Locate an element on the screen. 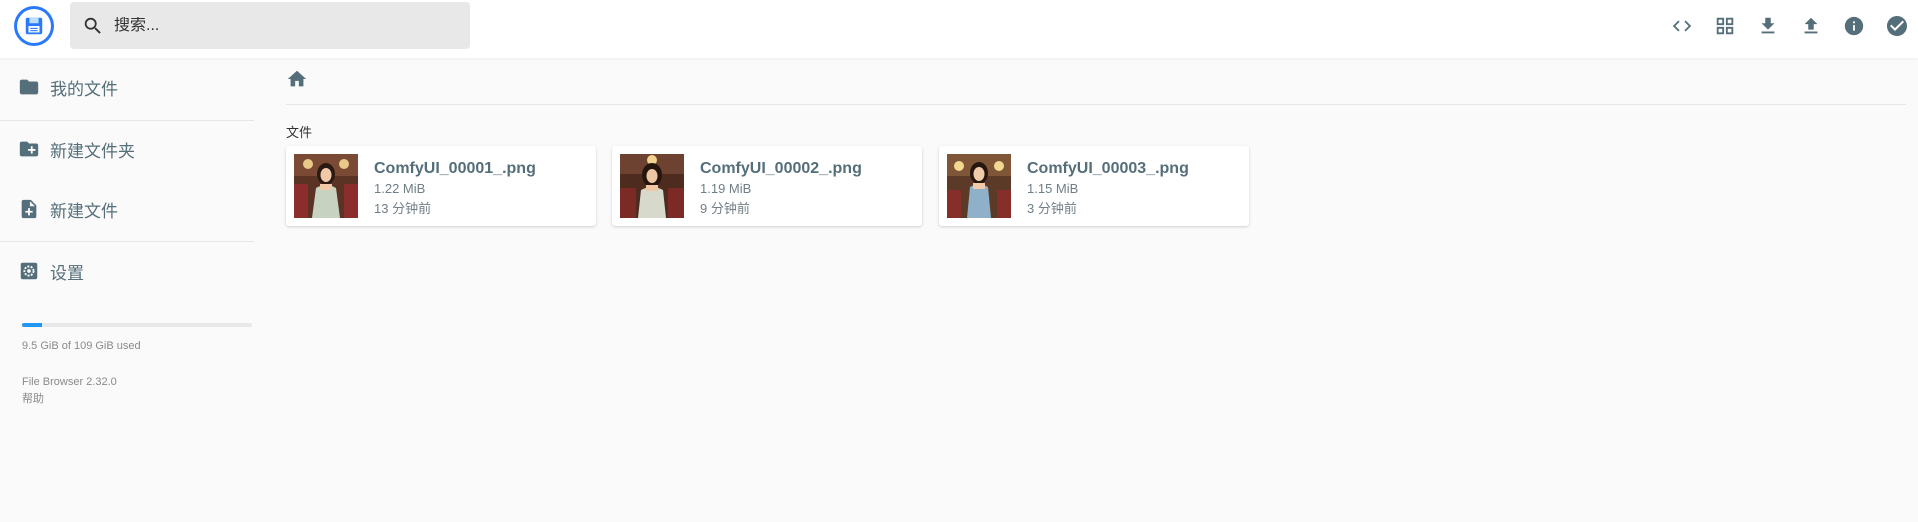 Image resolution: width=1918 pixels, height=522 pixels. app-logo is located at coordinates (34, 26).